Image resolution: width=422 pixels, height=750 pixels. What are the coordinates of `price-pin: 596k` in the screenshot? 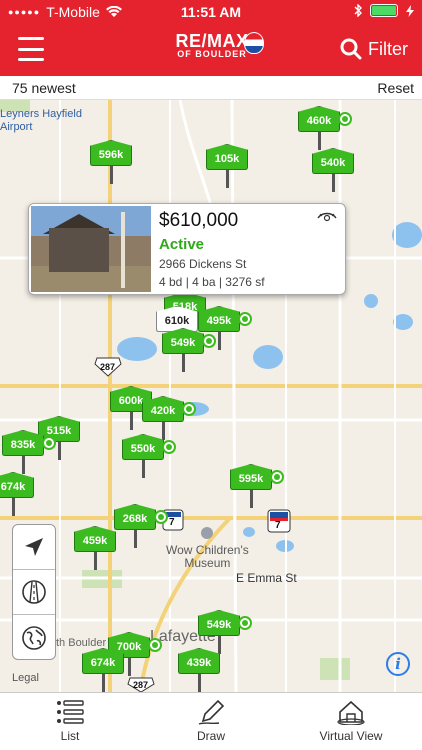 It's located at (111, 162).